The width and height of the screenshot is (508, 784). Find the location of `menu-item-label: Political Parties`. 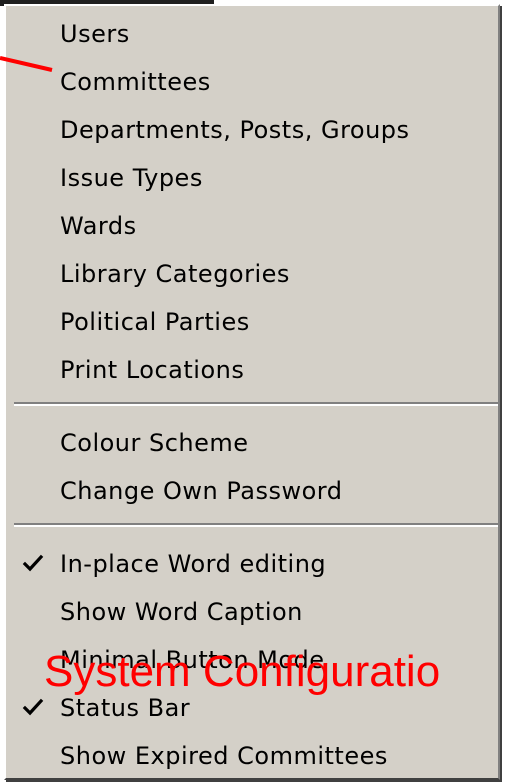

menu-item-label: Political Parties is located at coordinates (155, 322).